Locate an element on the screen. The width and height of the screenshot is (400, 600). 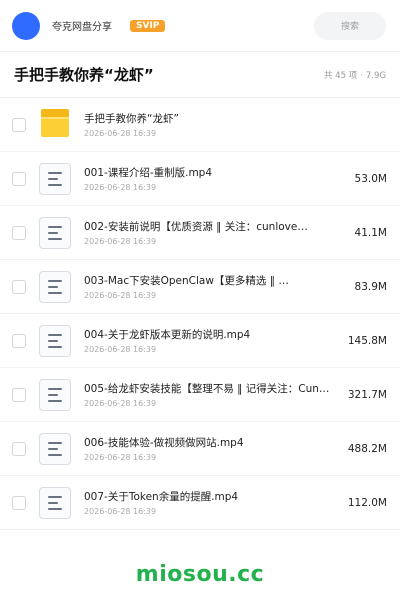
file-size: 321.7M is located at coordinates (367, 394).